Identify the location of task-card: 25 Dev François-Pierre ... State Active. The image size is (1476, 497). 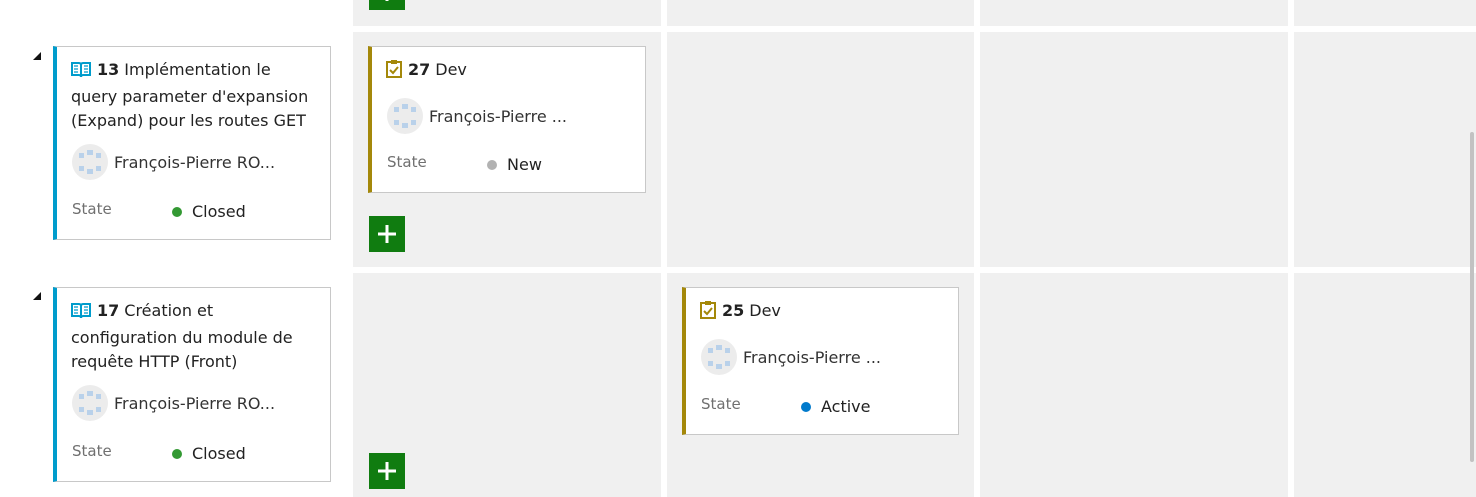
(820, 361).